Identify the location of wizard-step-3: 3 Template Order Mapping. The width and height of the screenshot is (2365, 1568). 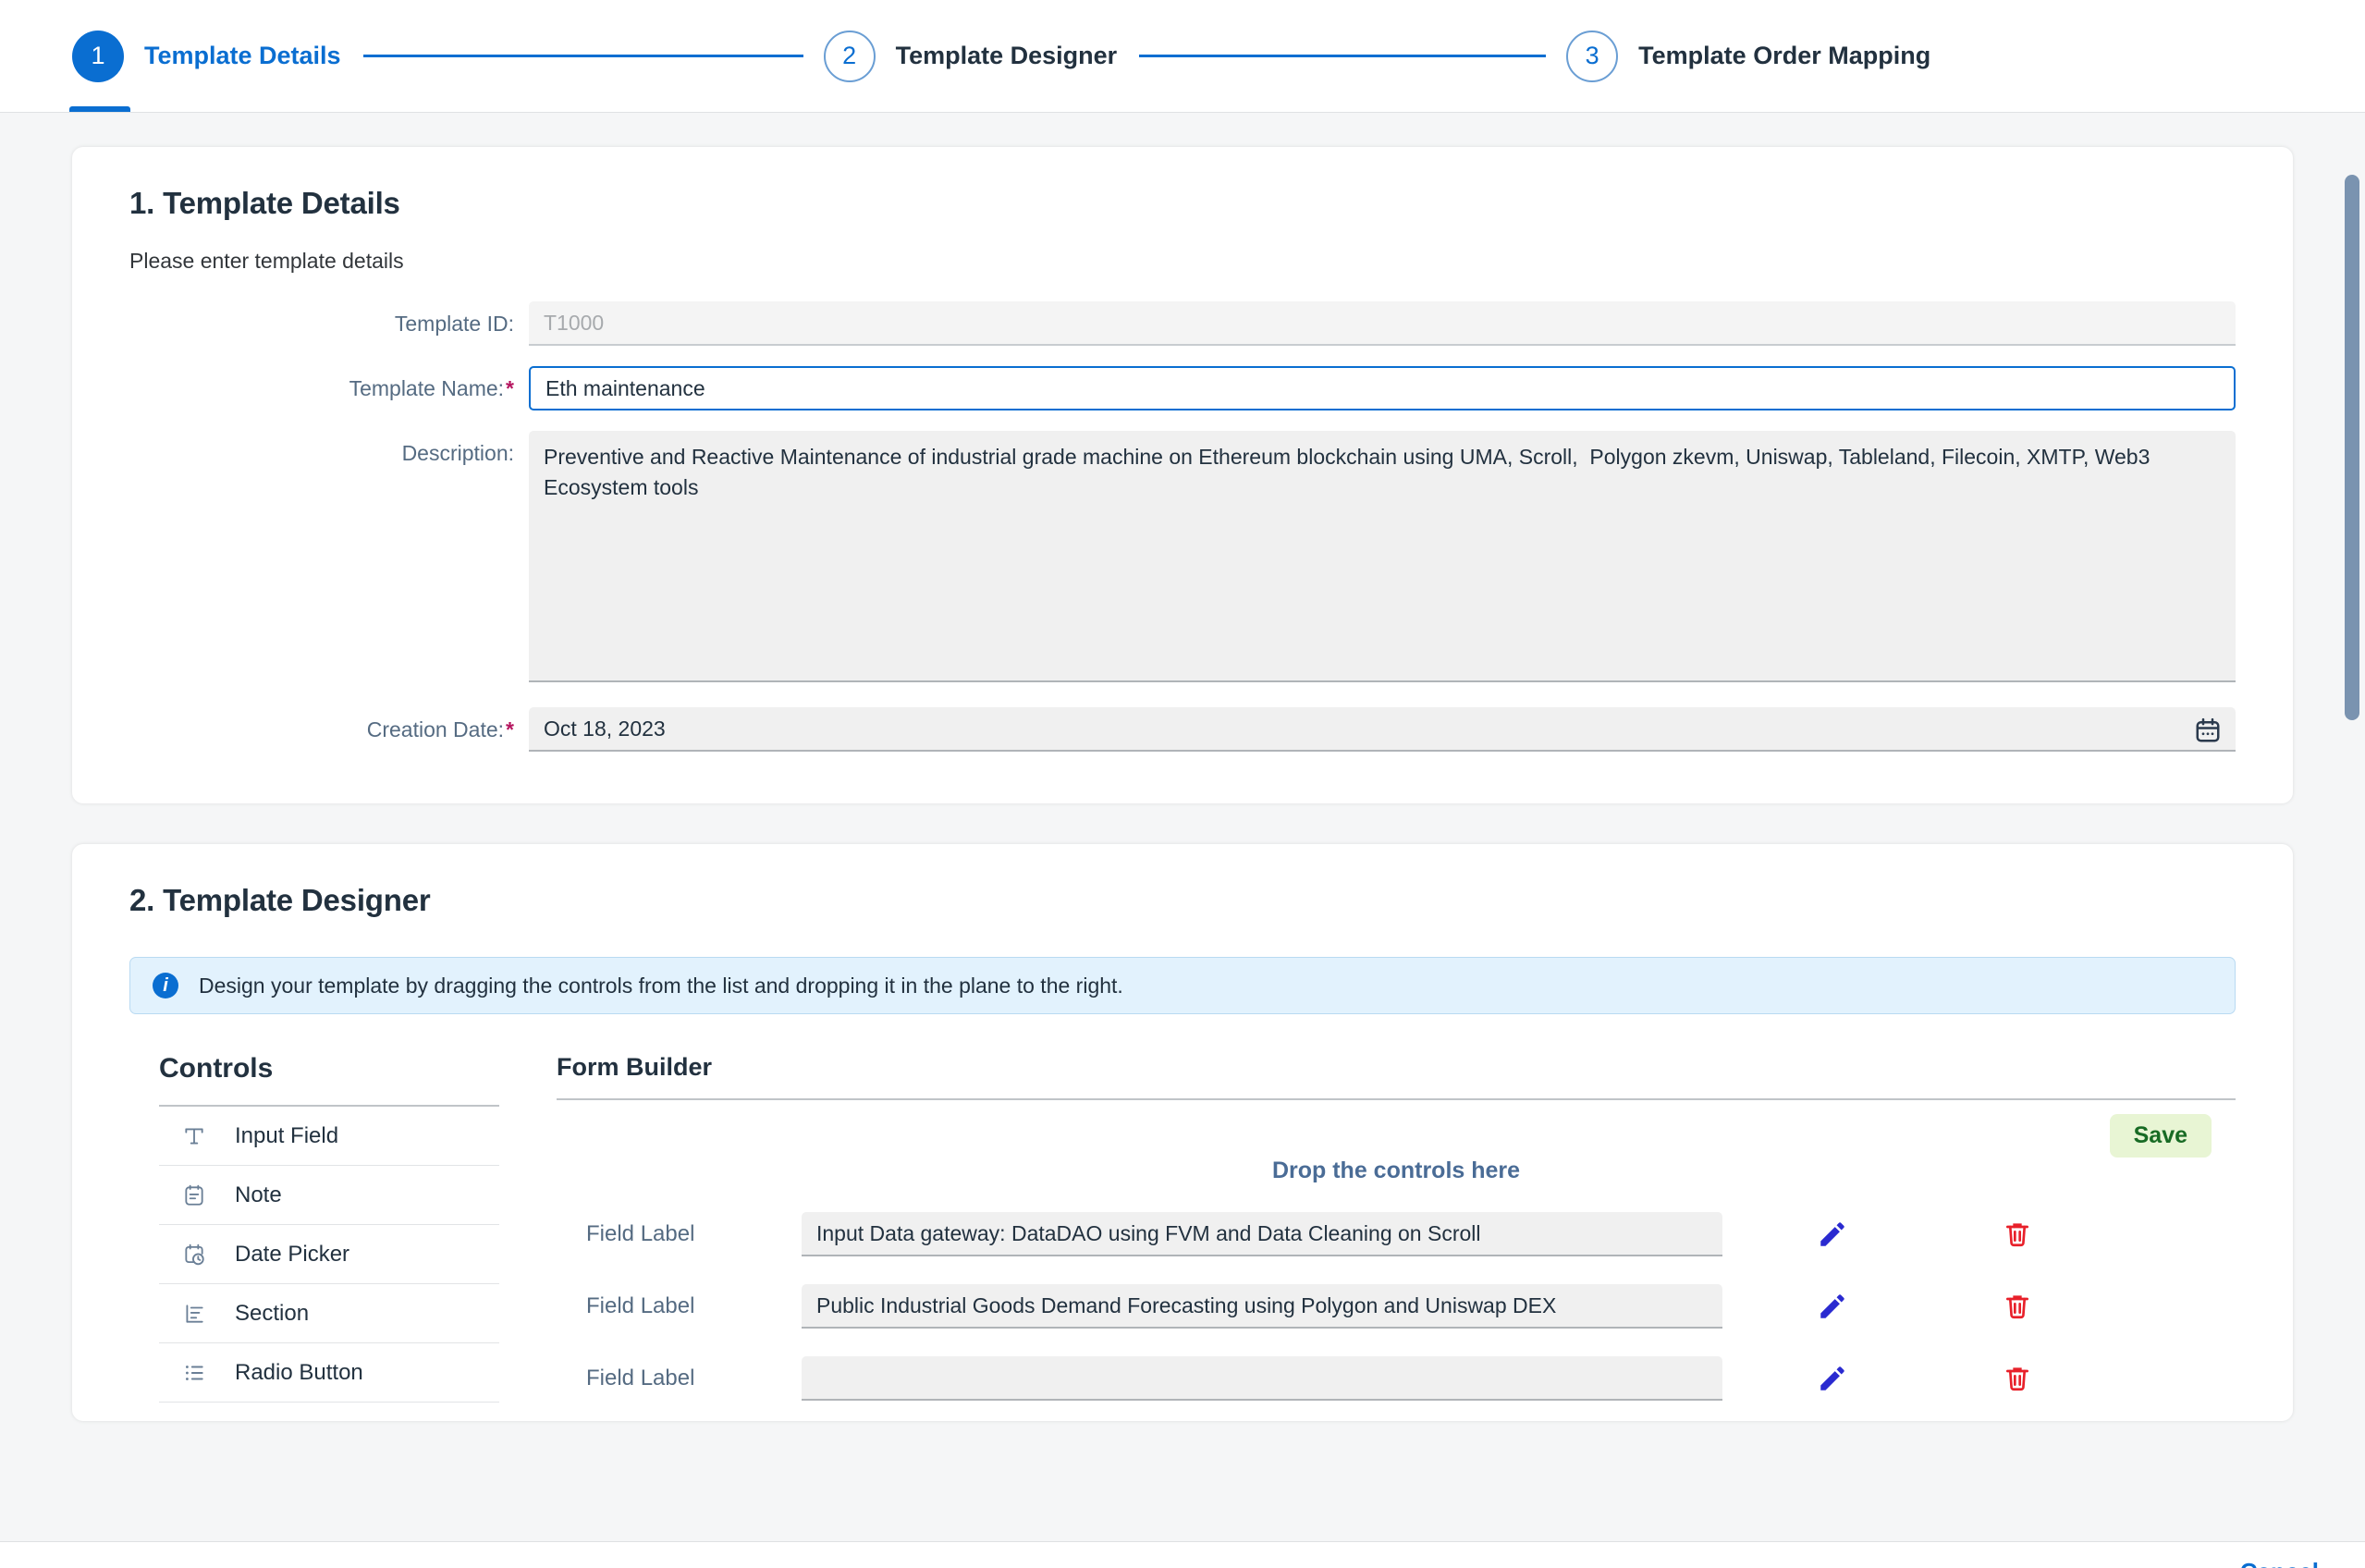
(1748, 56).